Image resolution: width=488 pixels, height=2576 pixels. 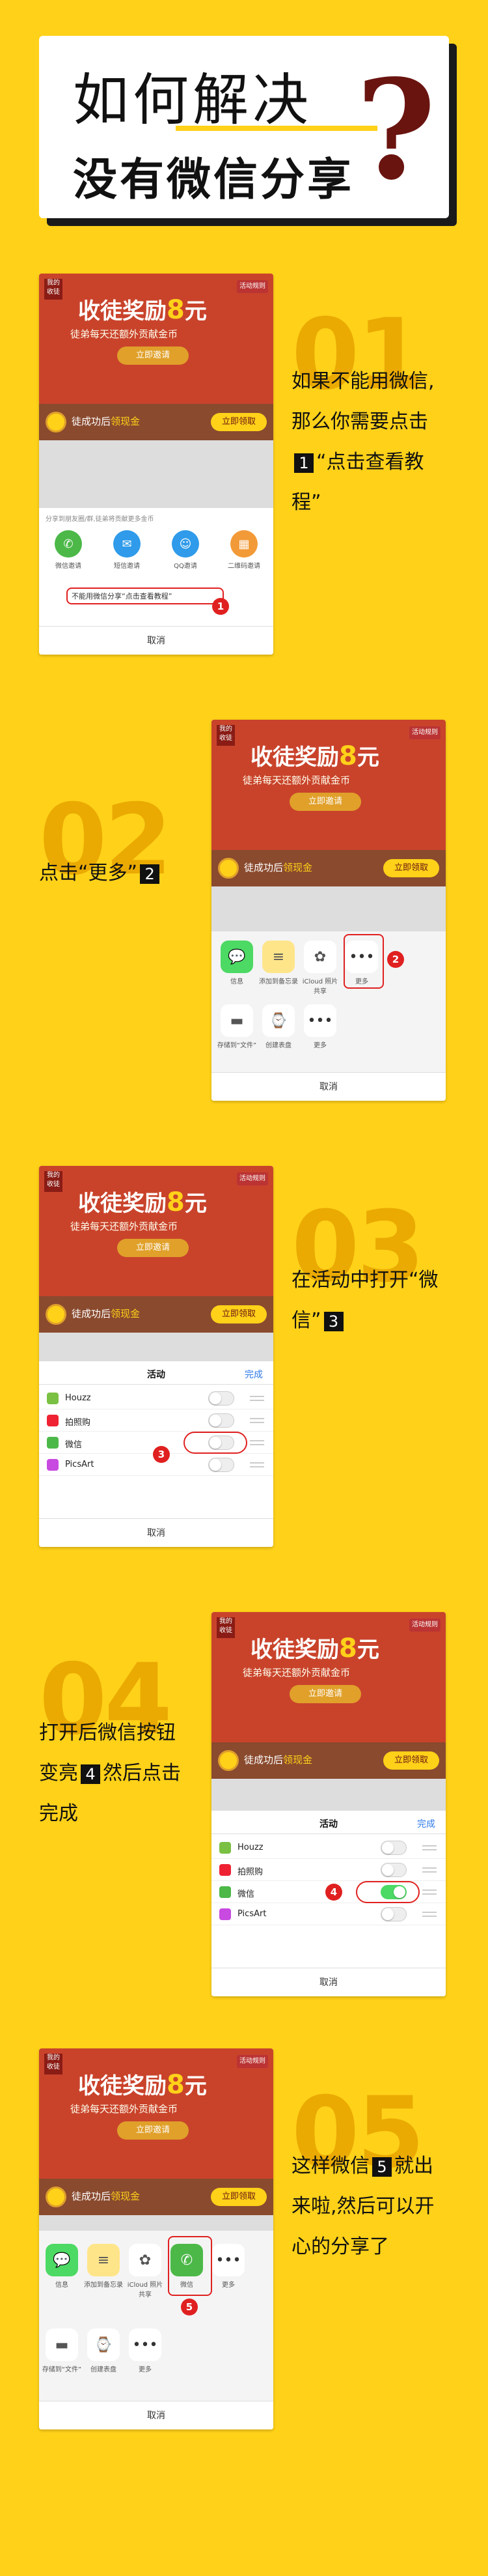 I want to click on activity-title: 活动, so click(x=156, y=1375).